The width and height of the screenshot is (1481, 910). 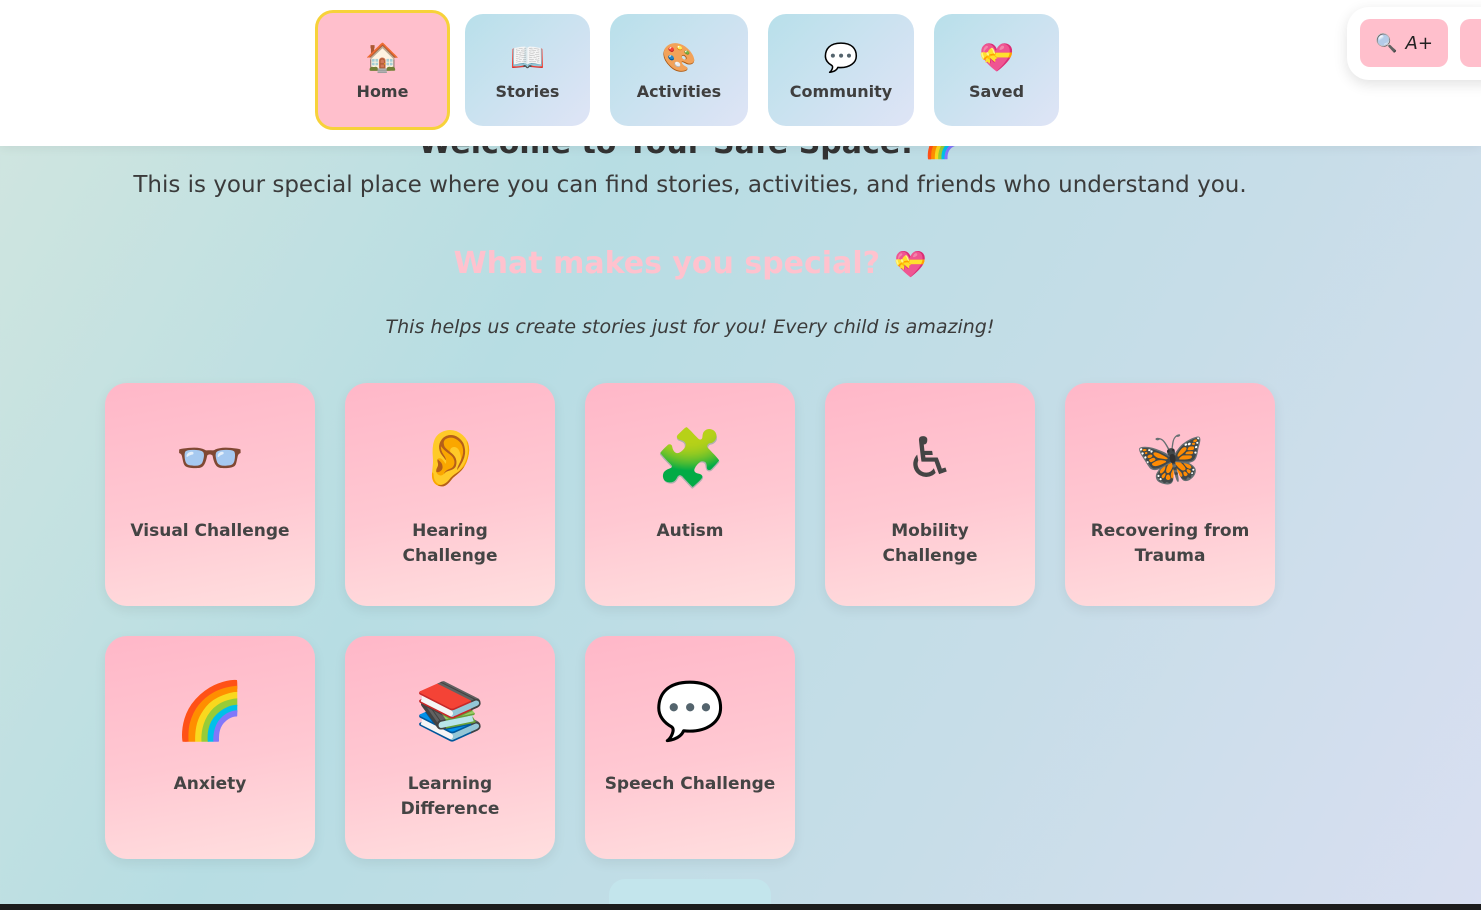 I want to click on card-label: Learning Difference, so click(x=450, y=796).